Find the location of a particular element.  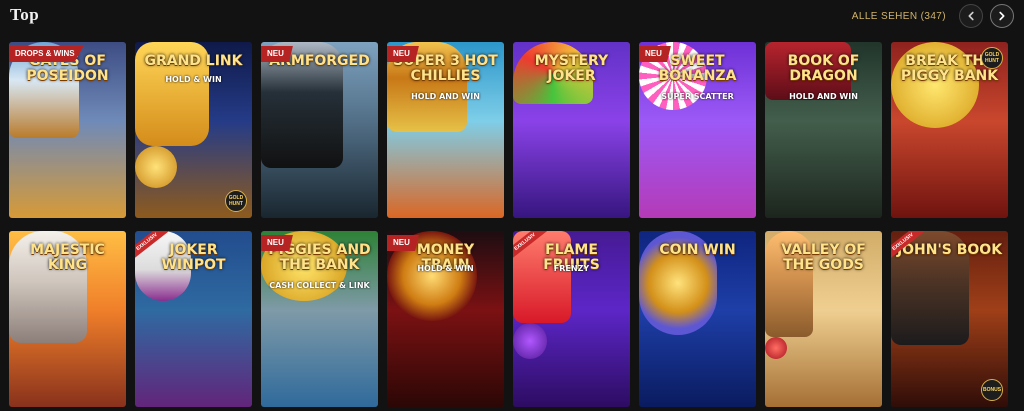

game-tile: Book of Dragon HOLD AND WIN is located at coordinates (823, 130).